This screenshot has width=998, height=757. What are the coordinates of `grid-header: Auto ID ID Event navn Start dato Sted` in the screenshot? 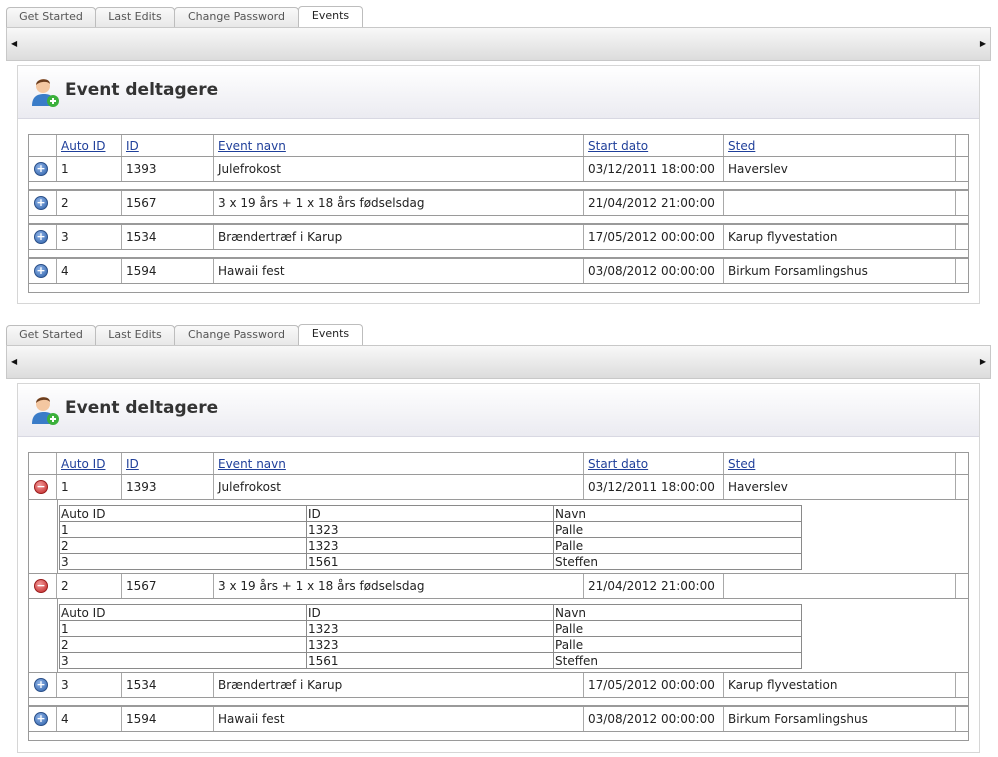 It's located at (498, 463).